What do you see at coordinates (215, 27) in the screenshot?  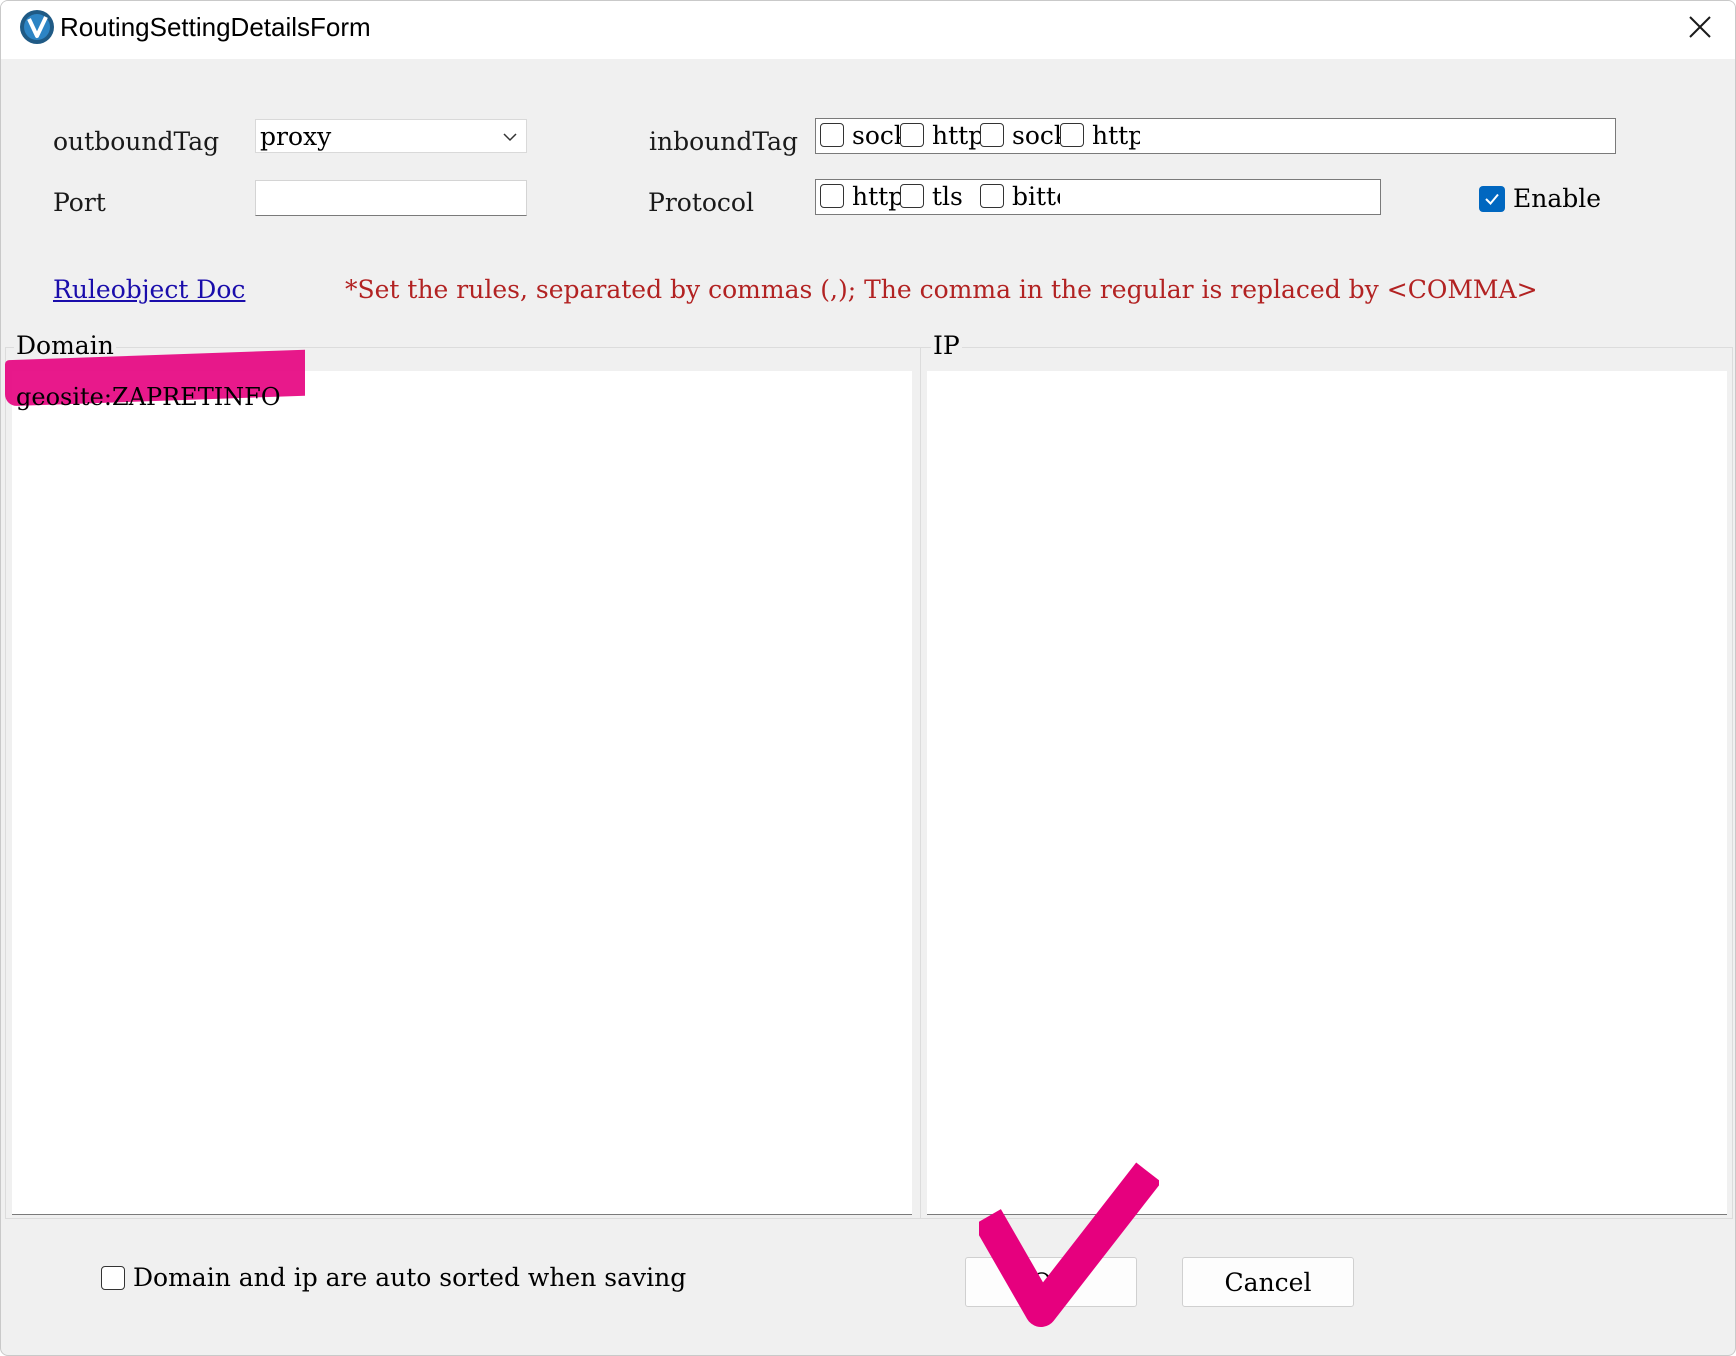 I see `window-title: RoutingSettingDetailsForm` at bounding box center [215, 27].